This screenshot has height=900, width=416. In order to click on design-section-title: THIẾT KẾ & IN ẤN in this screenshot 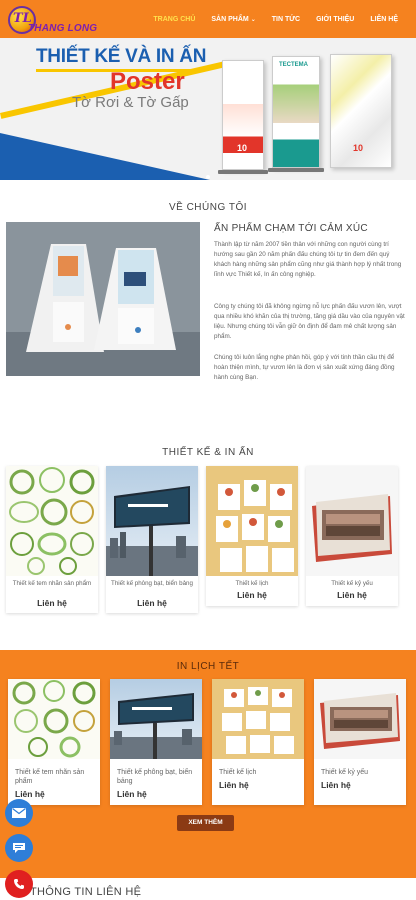, I will do `click(208, 452)`.